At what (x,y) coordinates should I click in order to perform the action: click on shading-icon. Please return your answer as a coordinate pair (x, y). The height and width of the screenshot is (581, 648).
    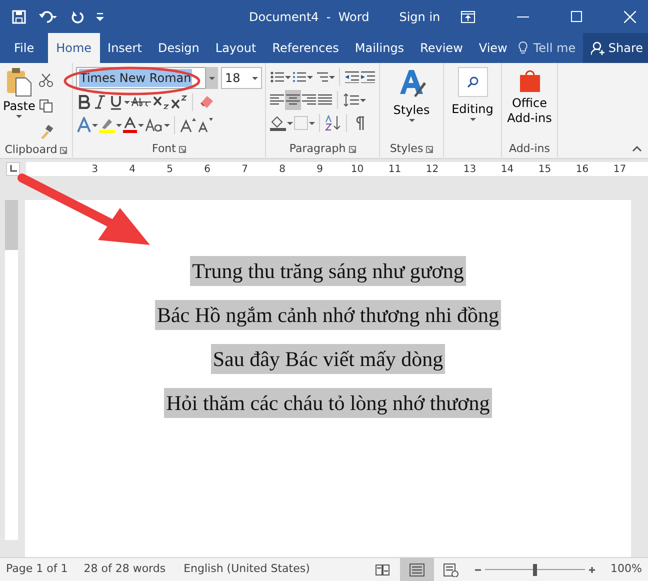
    Looking at the image, I should click on (278, 123).